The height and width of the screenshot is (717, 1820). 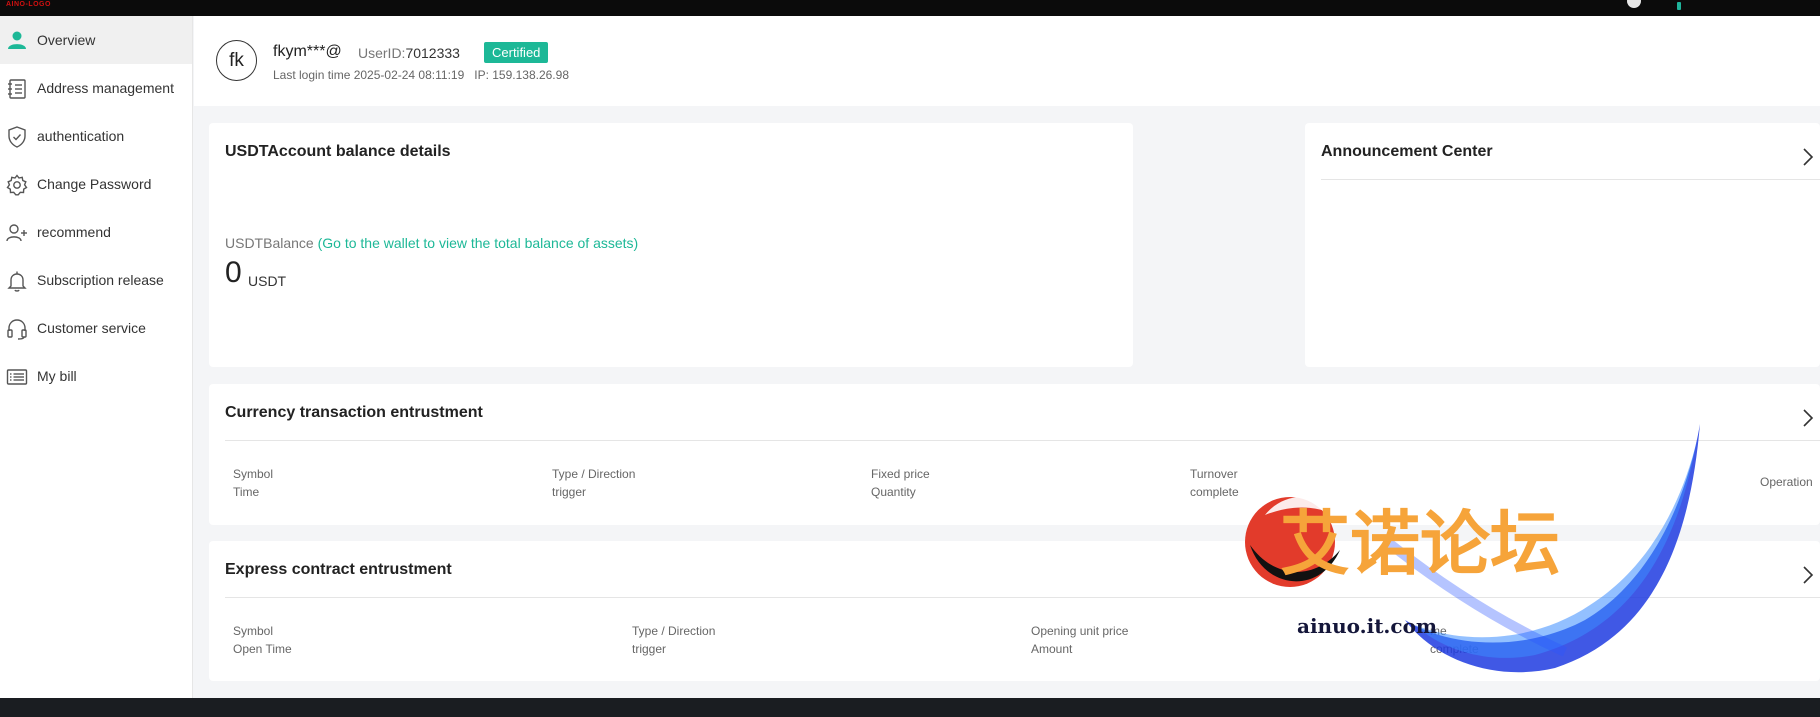 What do you see at coordinates (516, 52) in the screenshot?
I see `status-badge: Certified` at bounding box center [516, 52].